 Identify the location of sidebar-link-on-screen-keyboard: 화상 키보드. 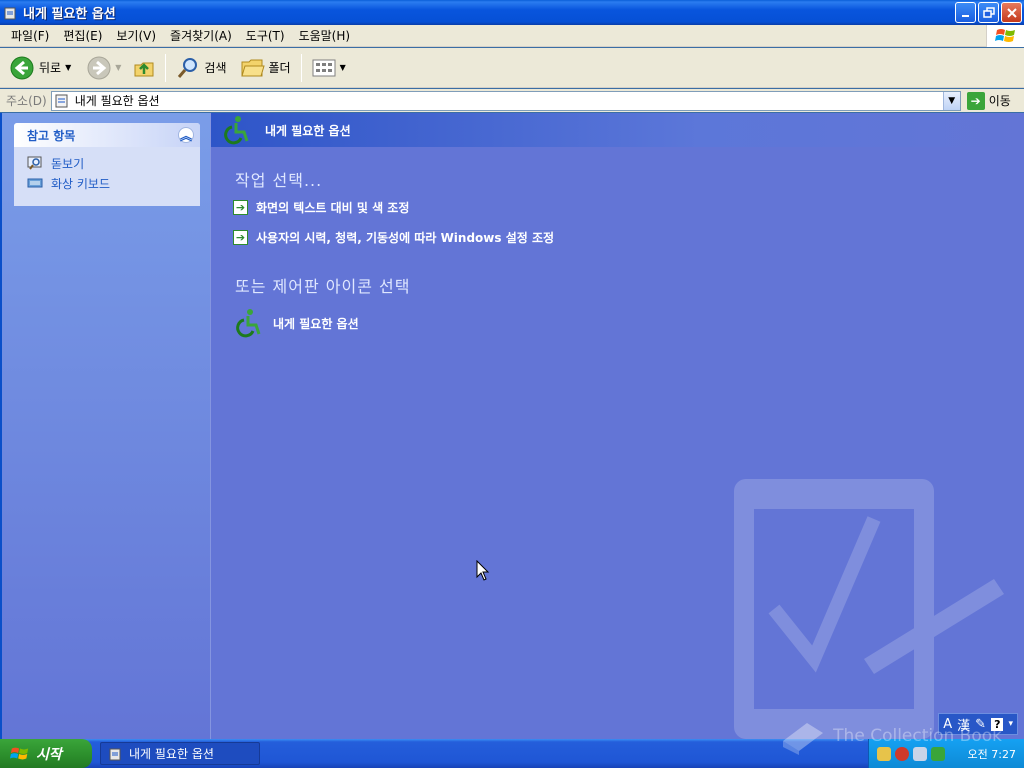
(107, 183).